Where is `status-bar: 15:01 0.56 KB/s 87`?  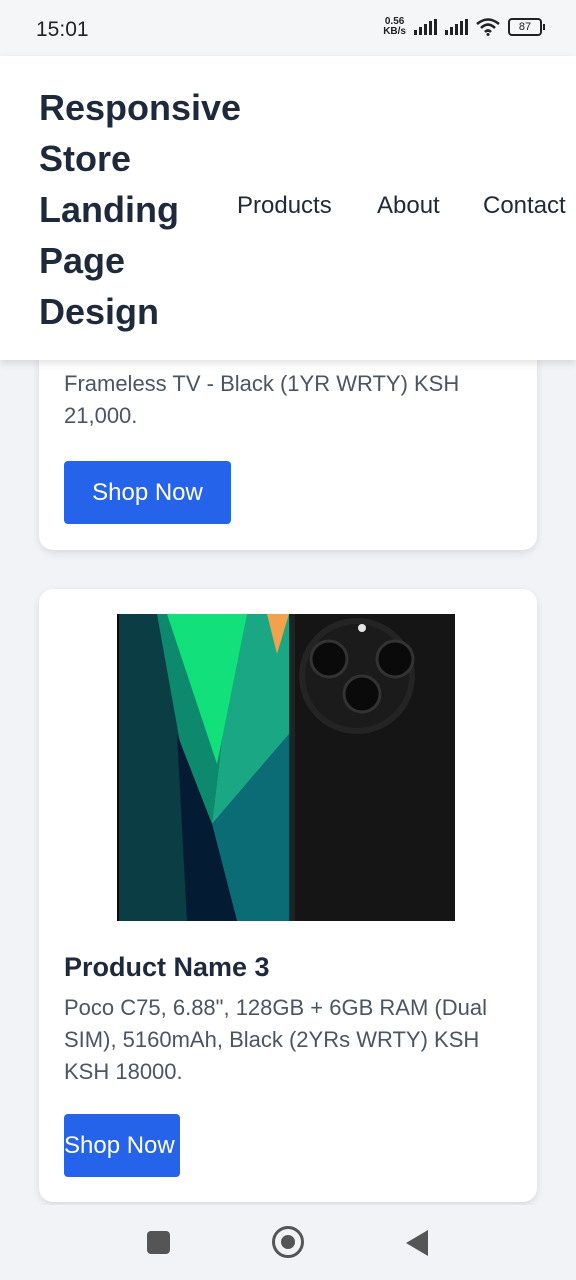
status-bar: 15:01 0.56 KB/s 87 is located at coordinates (288, 28).